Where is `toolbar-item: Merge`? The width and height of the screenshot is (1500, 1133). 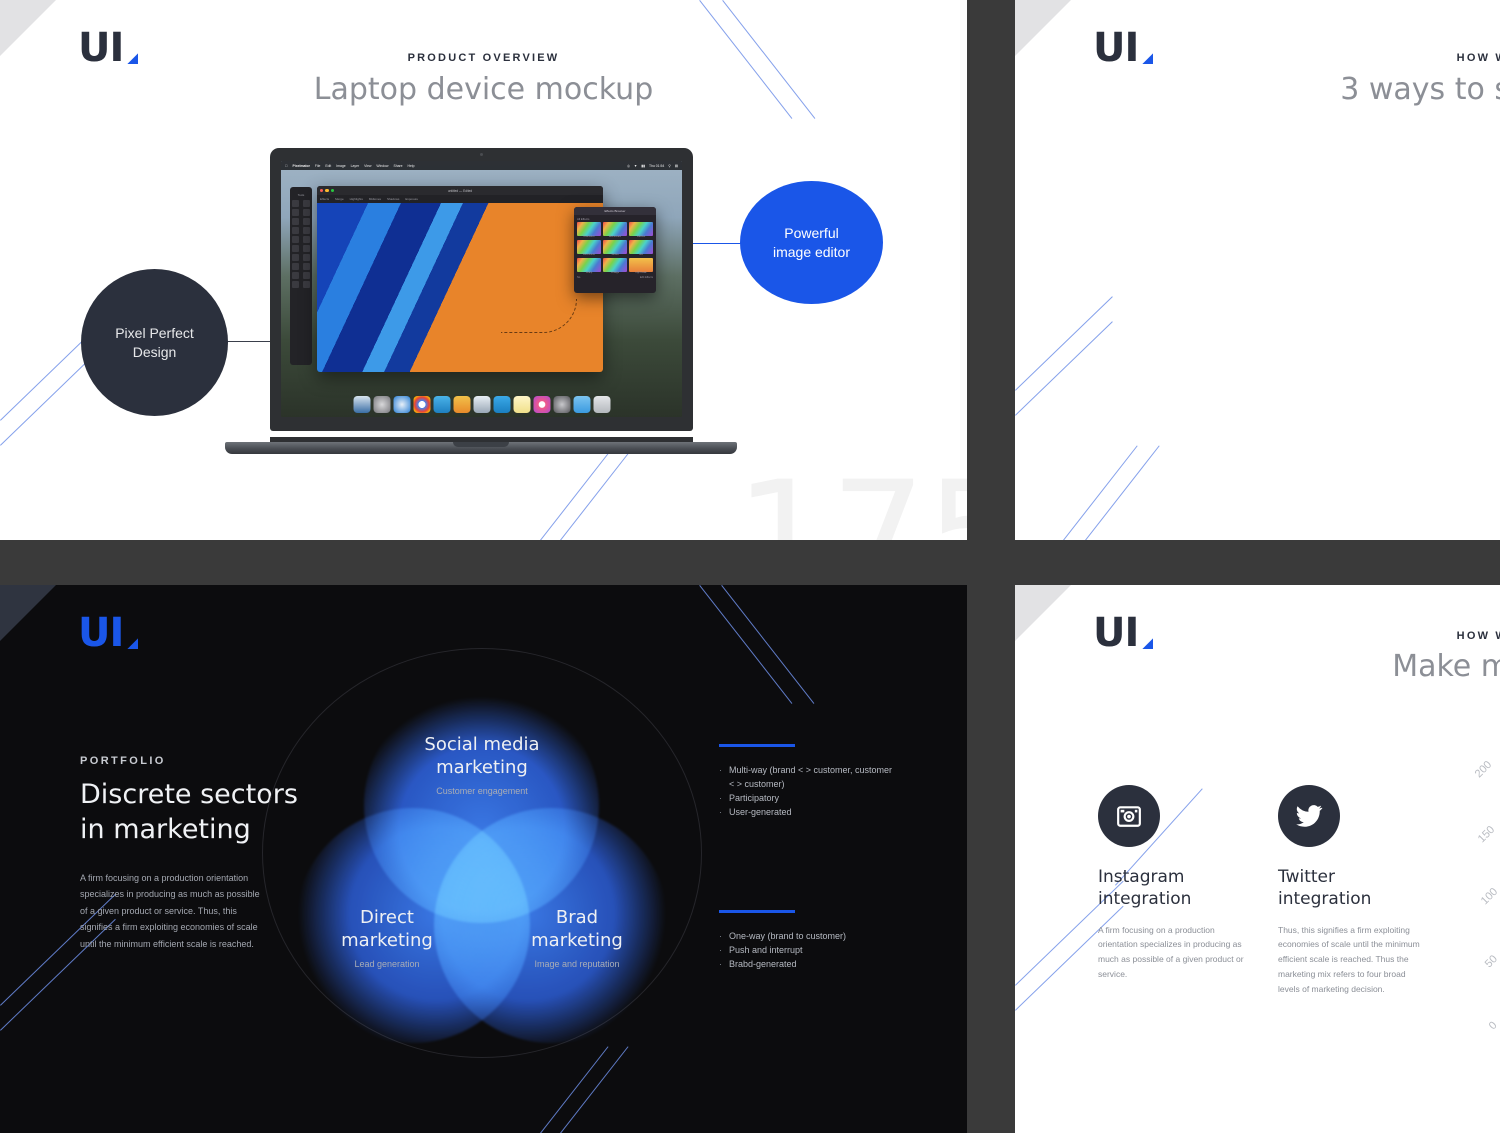
toolbar-item: Merge is located at coordinates (339, 199).